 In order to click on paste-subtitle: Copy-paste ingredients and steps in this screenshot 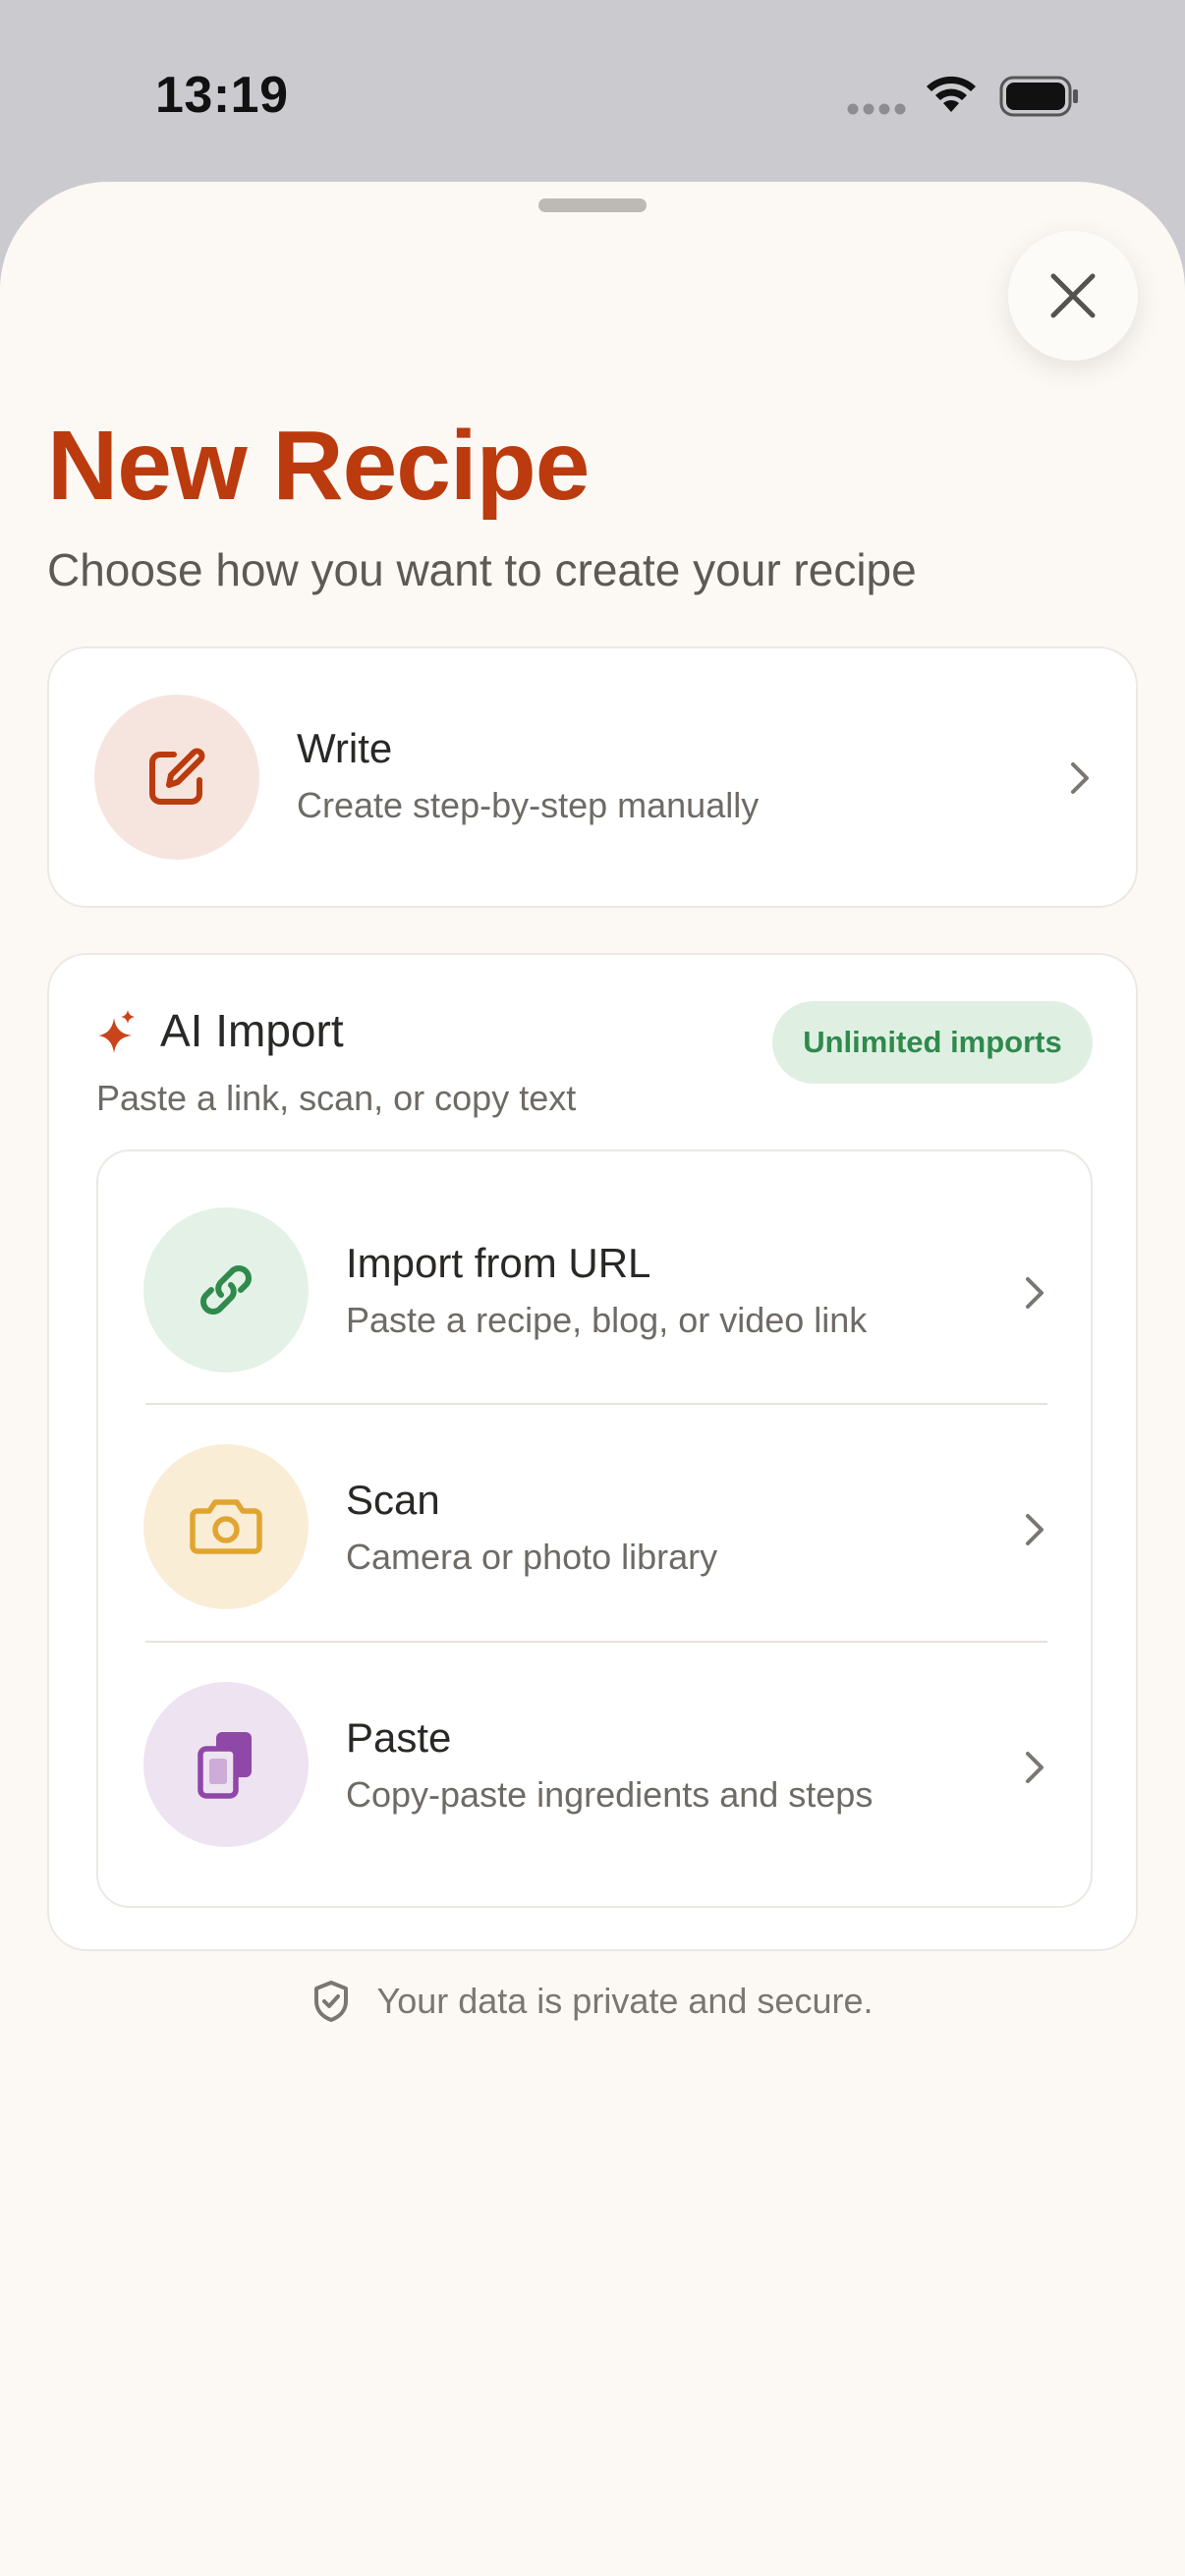, I will do `click(610, 1794)`.